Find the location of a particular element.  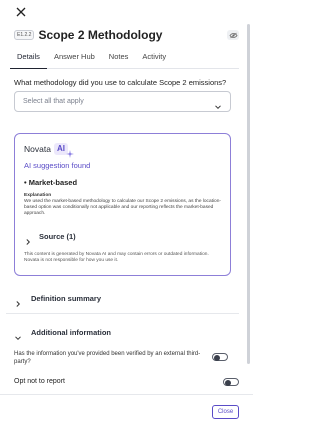

scrollbar is located at coordinates (248, 194).